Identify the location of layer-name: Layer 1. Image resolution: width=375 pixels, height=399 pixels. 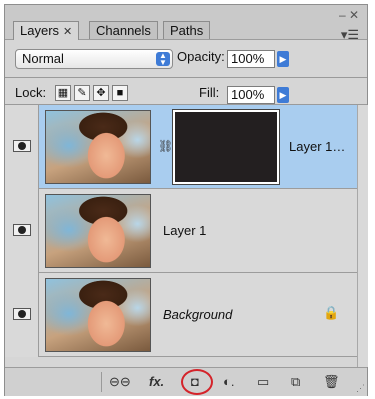
(185, 230).